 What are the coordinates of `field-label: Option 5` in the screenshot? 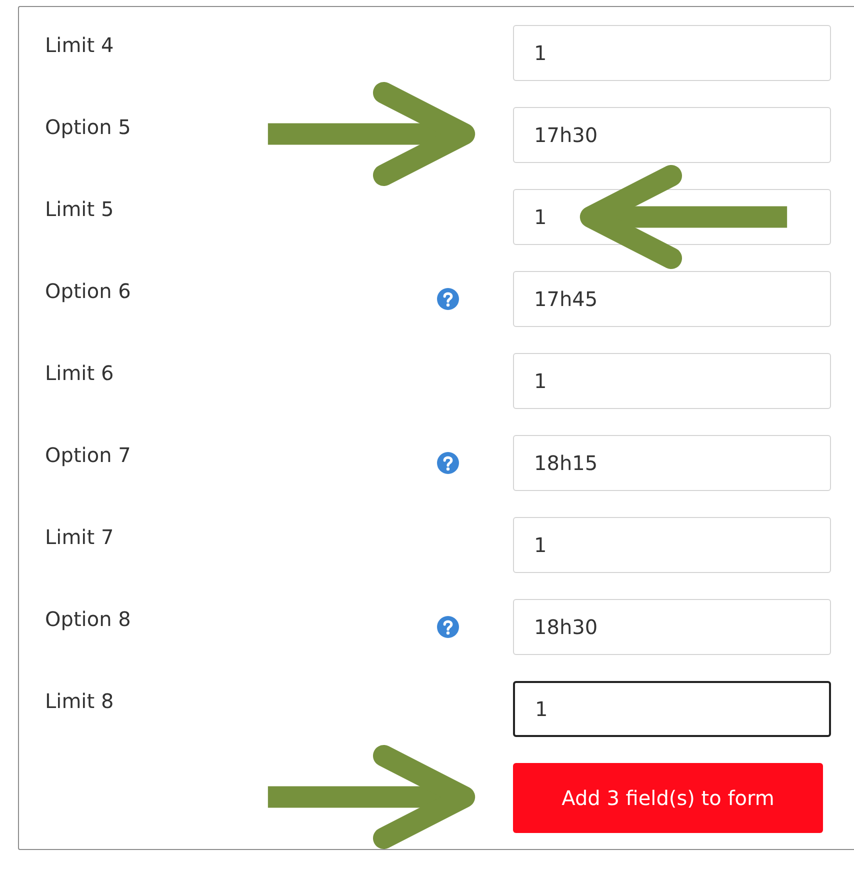 It's located at (88, 126).